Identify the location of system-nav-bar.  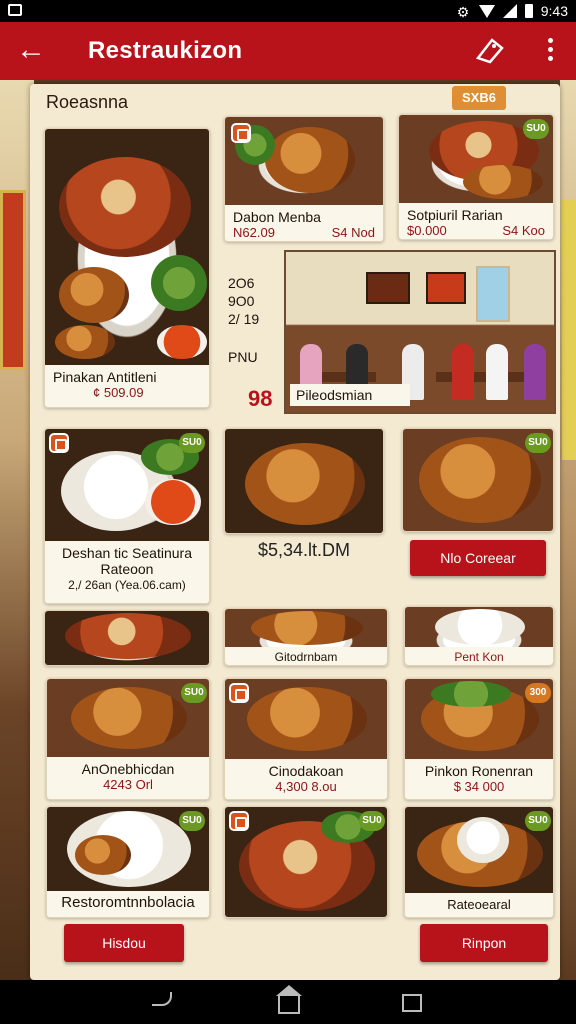
(288, 1002).